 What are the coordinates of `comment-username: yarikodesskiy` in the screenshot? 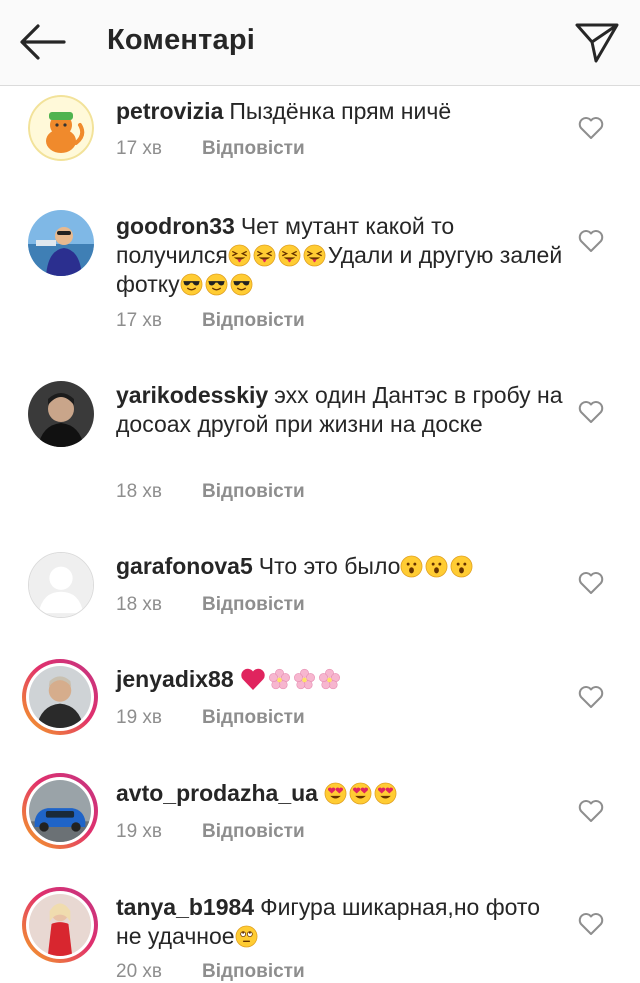 It's located at (192, 395).